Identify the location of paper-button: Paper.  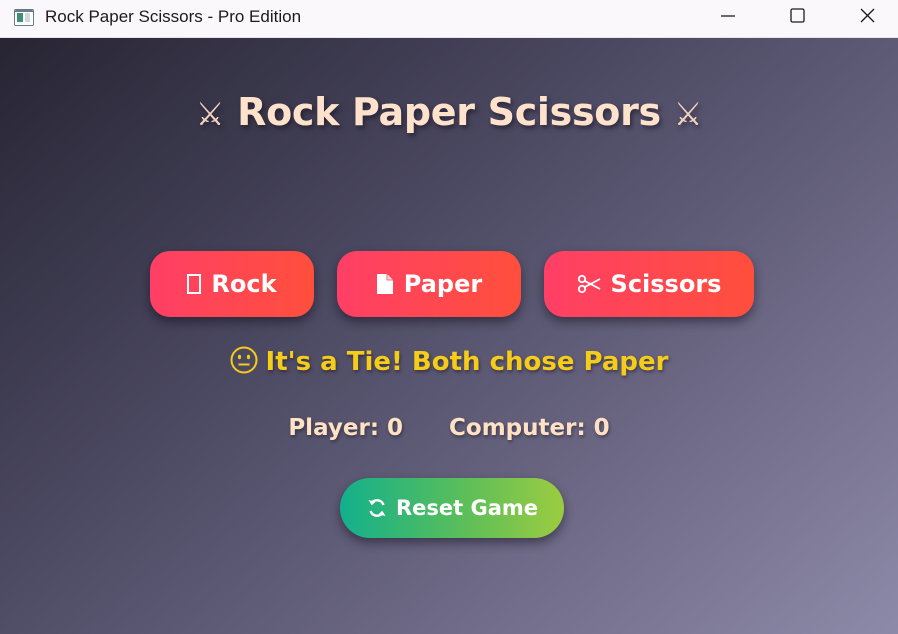
(429, 284).